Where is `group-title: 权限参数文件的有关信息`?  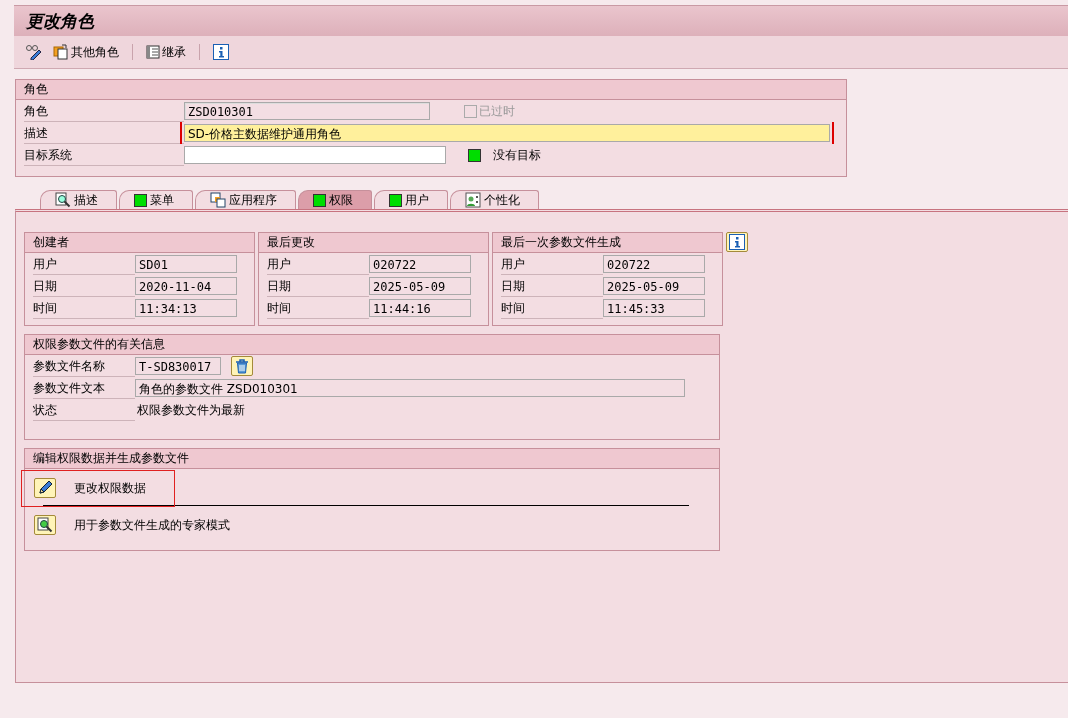 group-title: 权限参数文件的有关信息 is located at coordinates (372, 345).